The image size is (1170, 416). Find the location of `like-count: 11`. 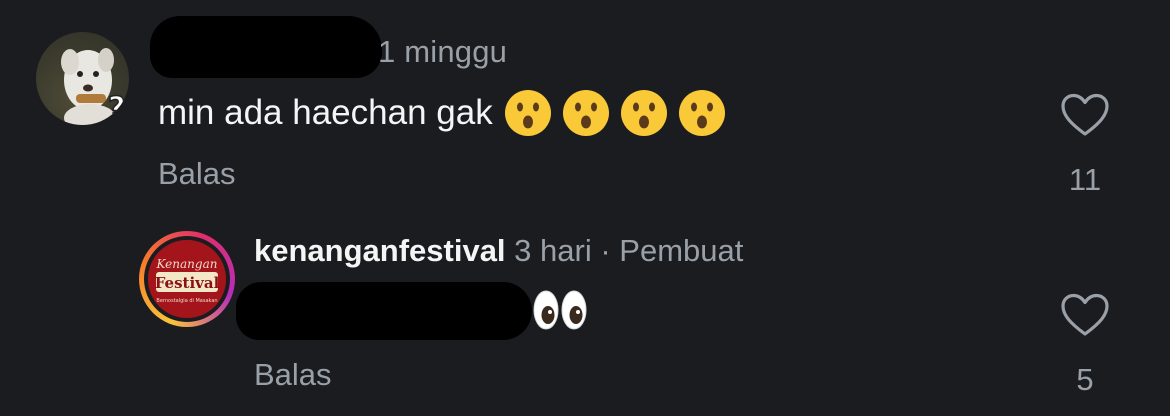

like-count: 11 is located at coordinates (1085, 179).